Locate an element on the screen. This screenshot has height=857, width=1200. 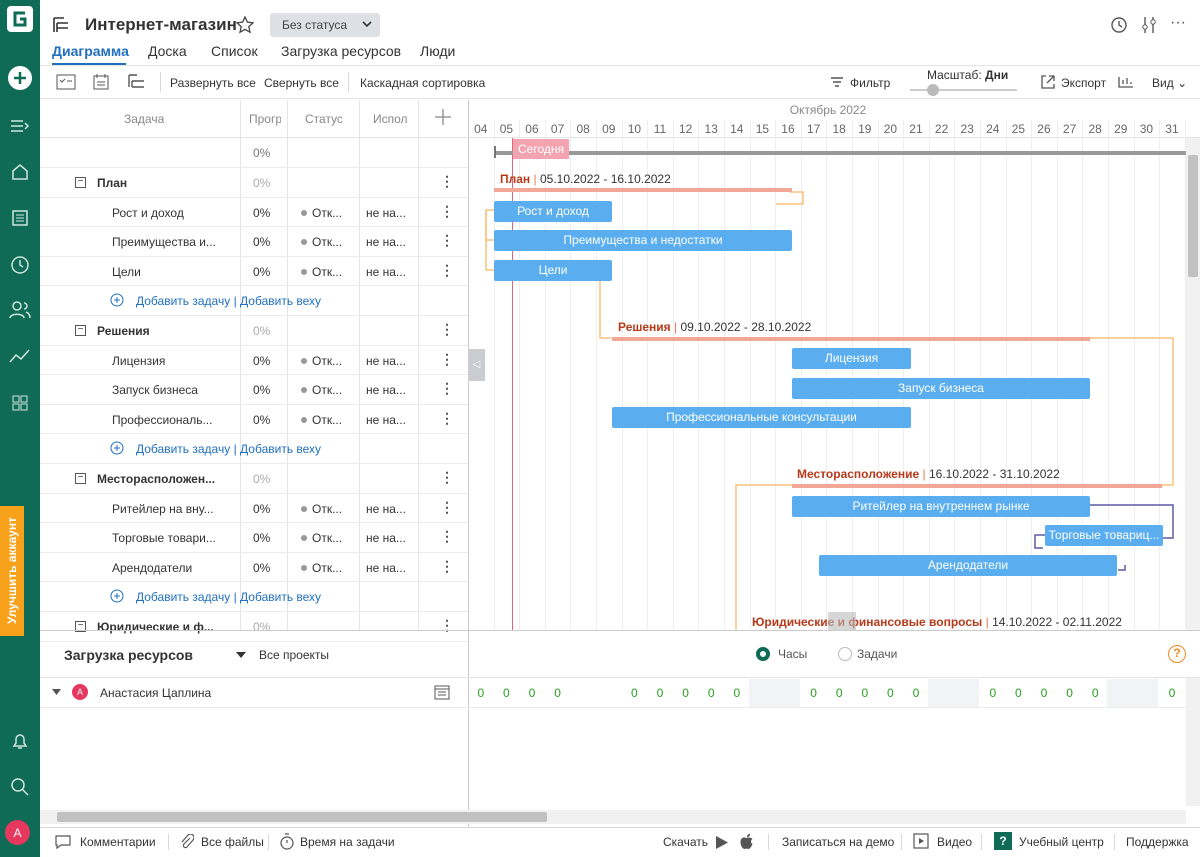
task-row: Рост и доход 0% Отк... не на... ⋮ is located at coordinates (254, 213).